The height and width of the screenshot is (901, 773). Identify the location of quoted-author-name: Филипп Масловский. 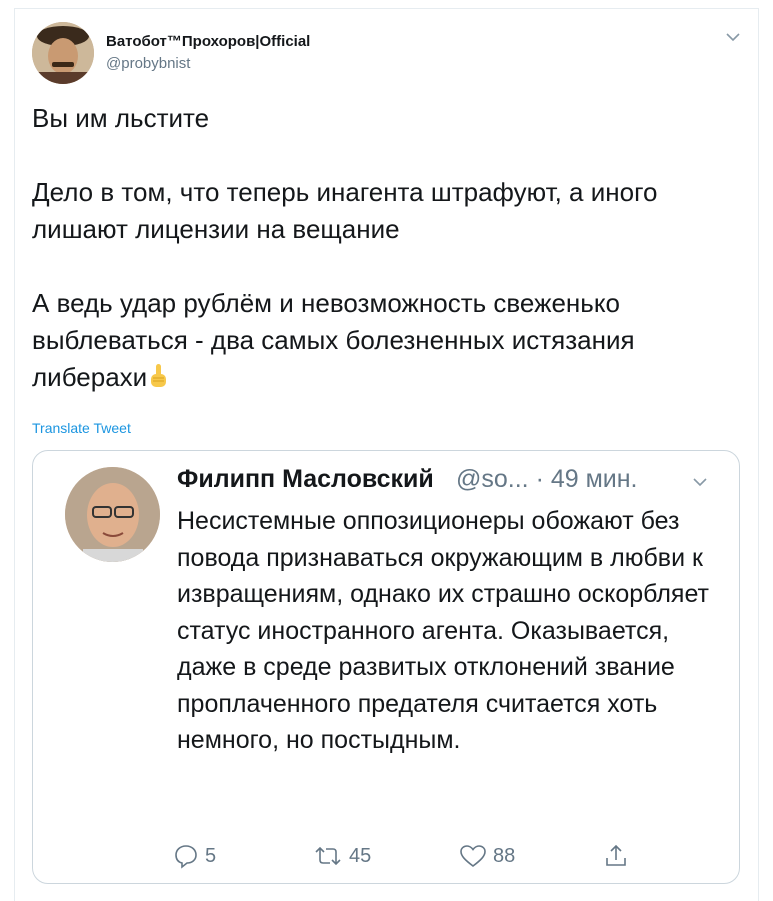
(305, 479).